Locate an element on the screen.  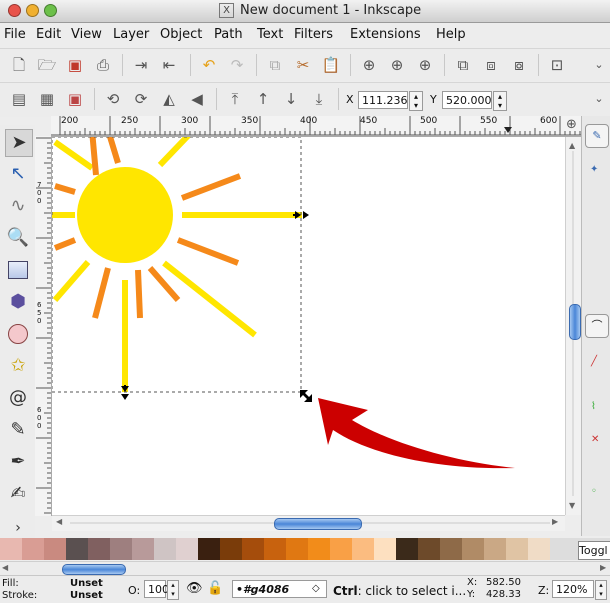
controls-overflow-chevron-icon: ⌄ is located at coordinates (599, 99).